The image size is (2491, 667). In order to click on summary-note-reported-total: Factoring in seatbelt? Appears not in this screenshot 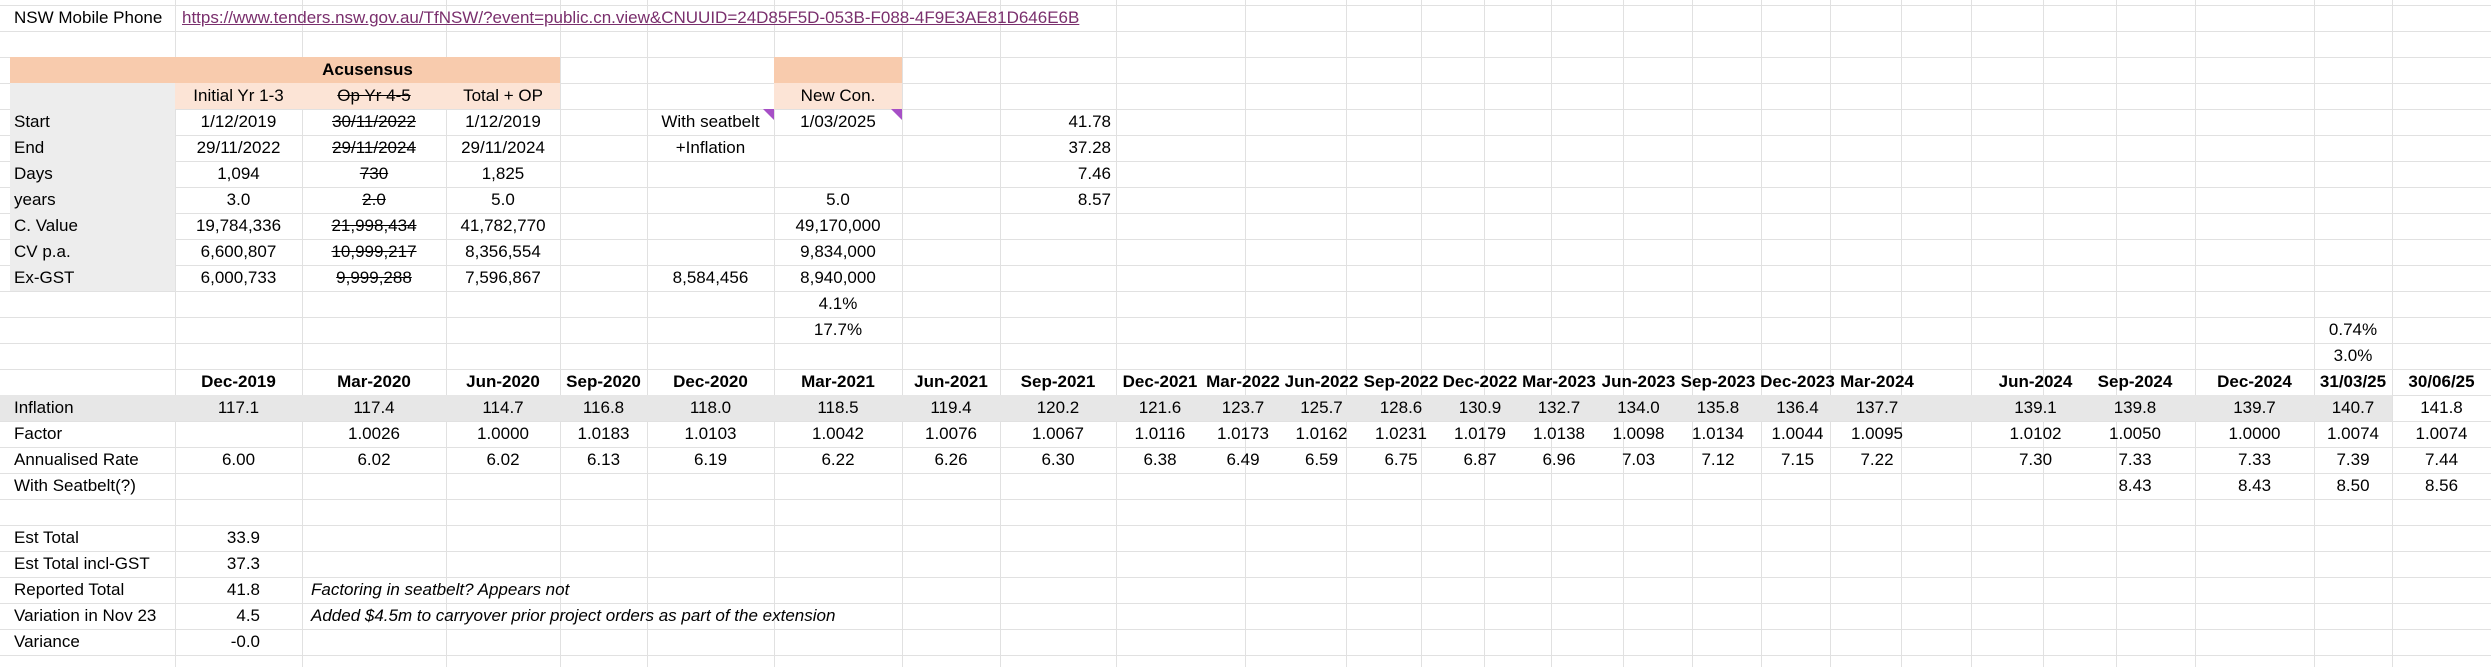, I will do `click(657, 590)`.